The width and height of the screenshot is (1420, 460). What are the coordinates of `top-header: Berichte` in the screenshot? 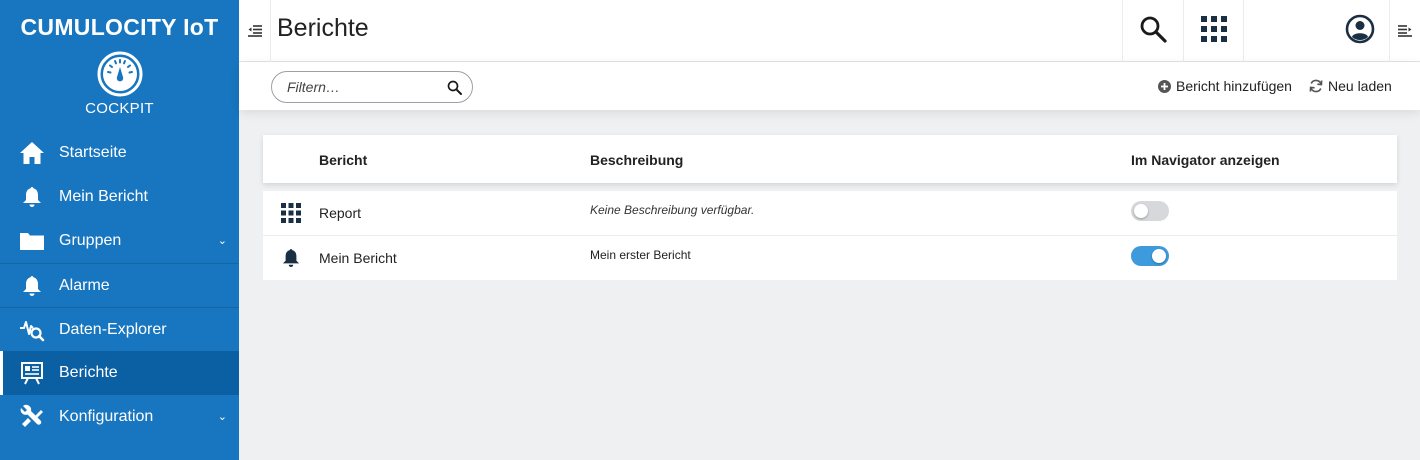 It's located at (829, 31).